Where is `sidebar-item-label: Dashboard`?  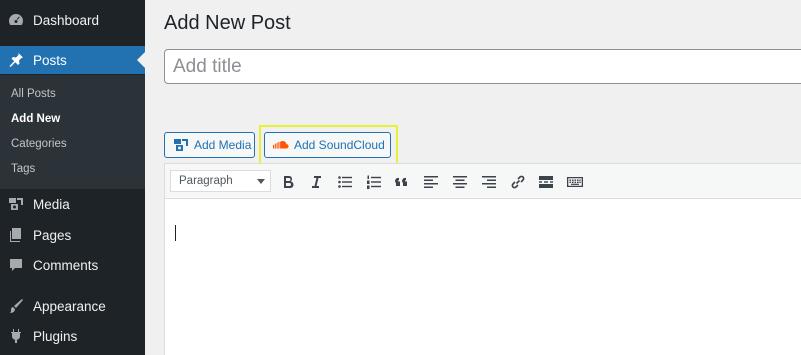 sidebar-item-label: Dashboard is located at coordinates (66, 20).